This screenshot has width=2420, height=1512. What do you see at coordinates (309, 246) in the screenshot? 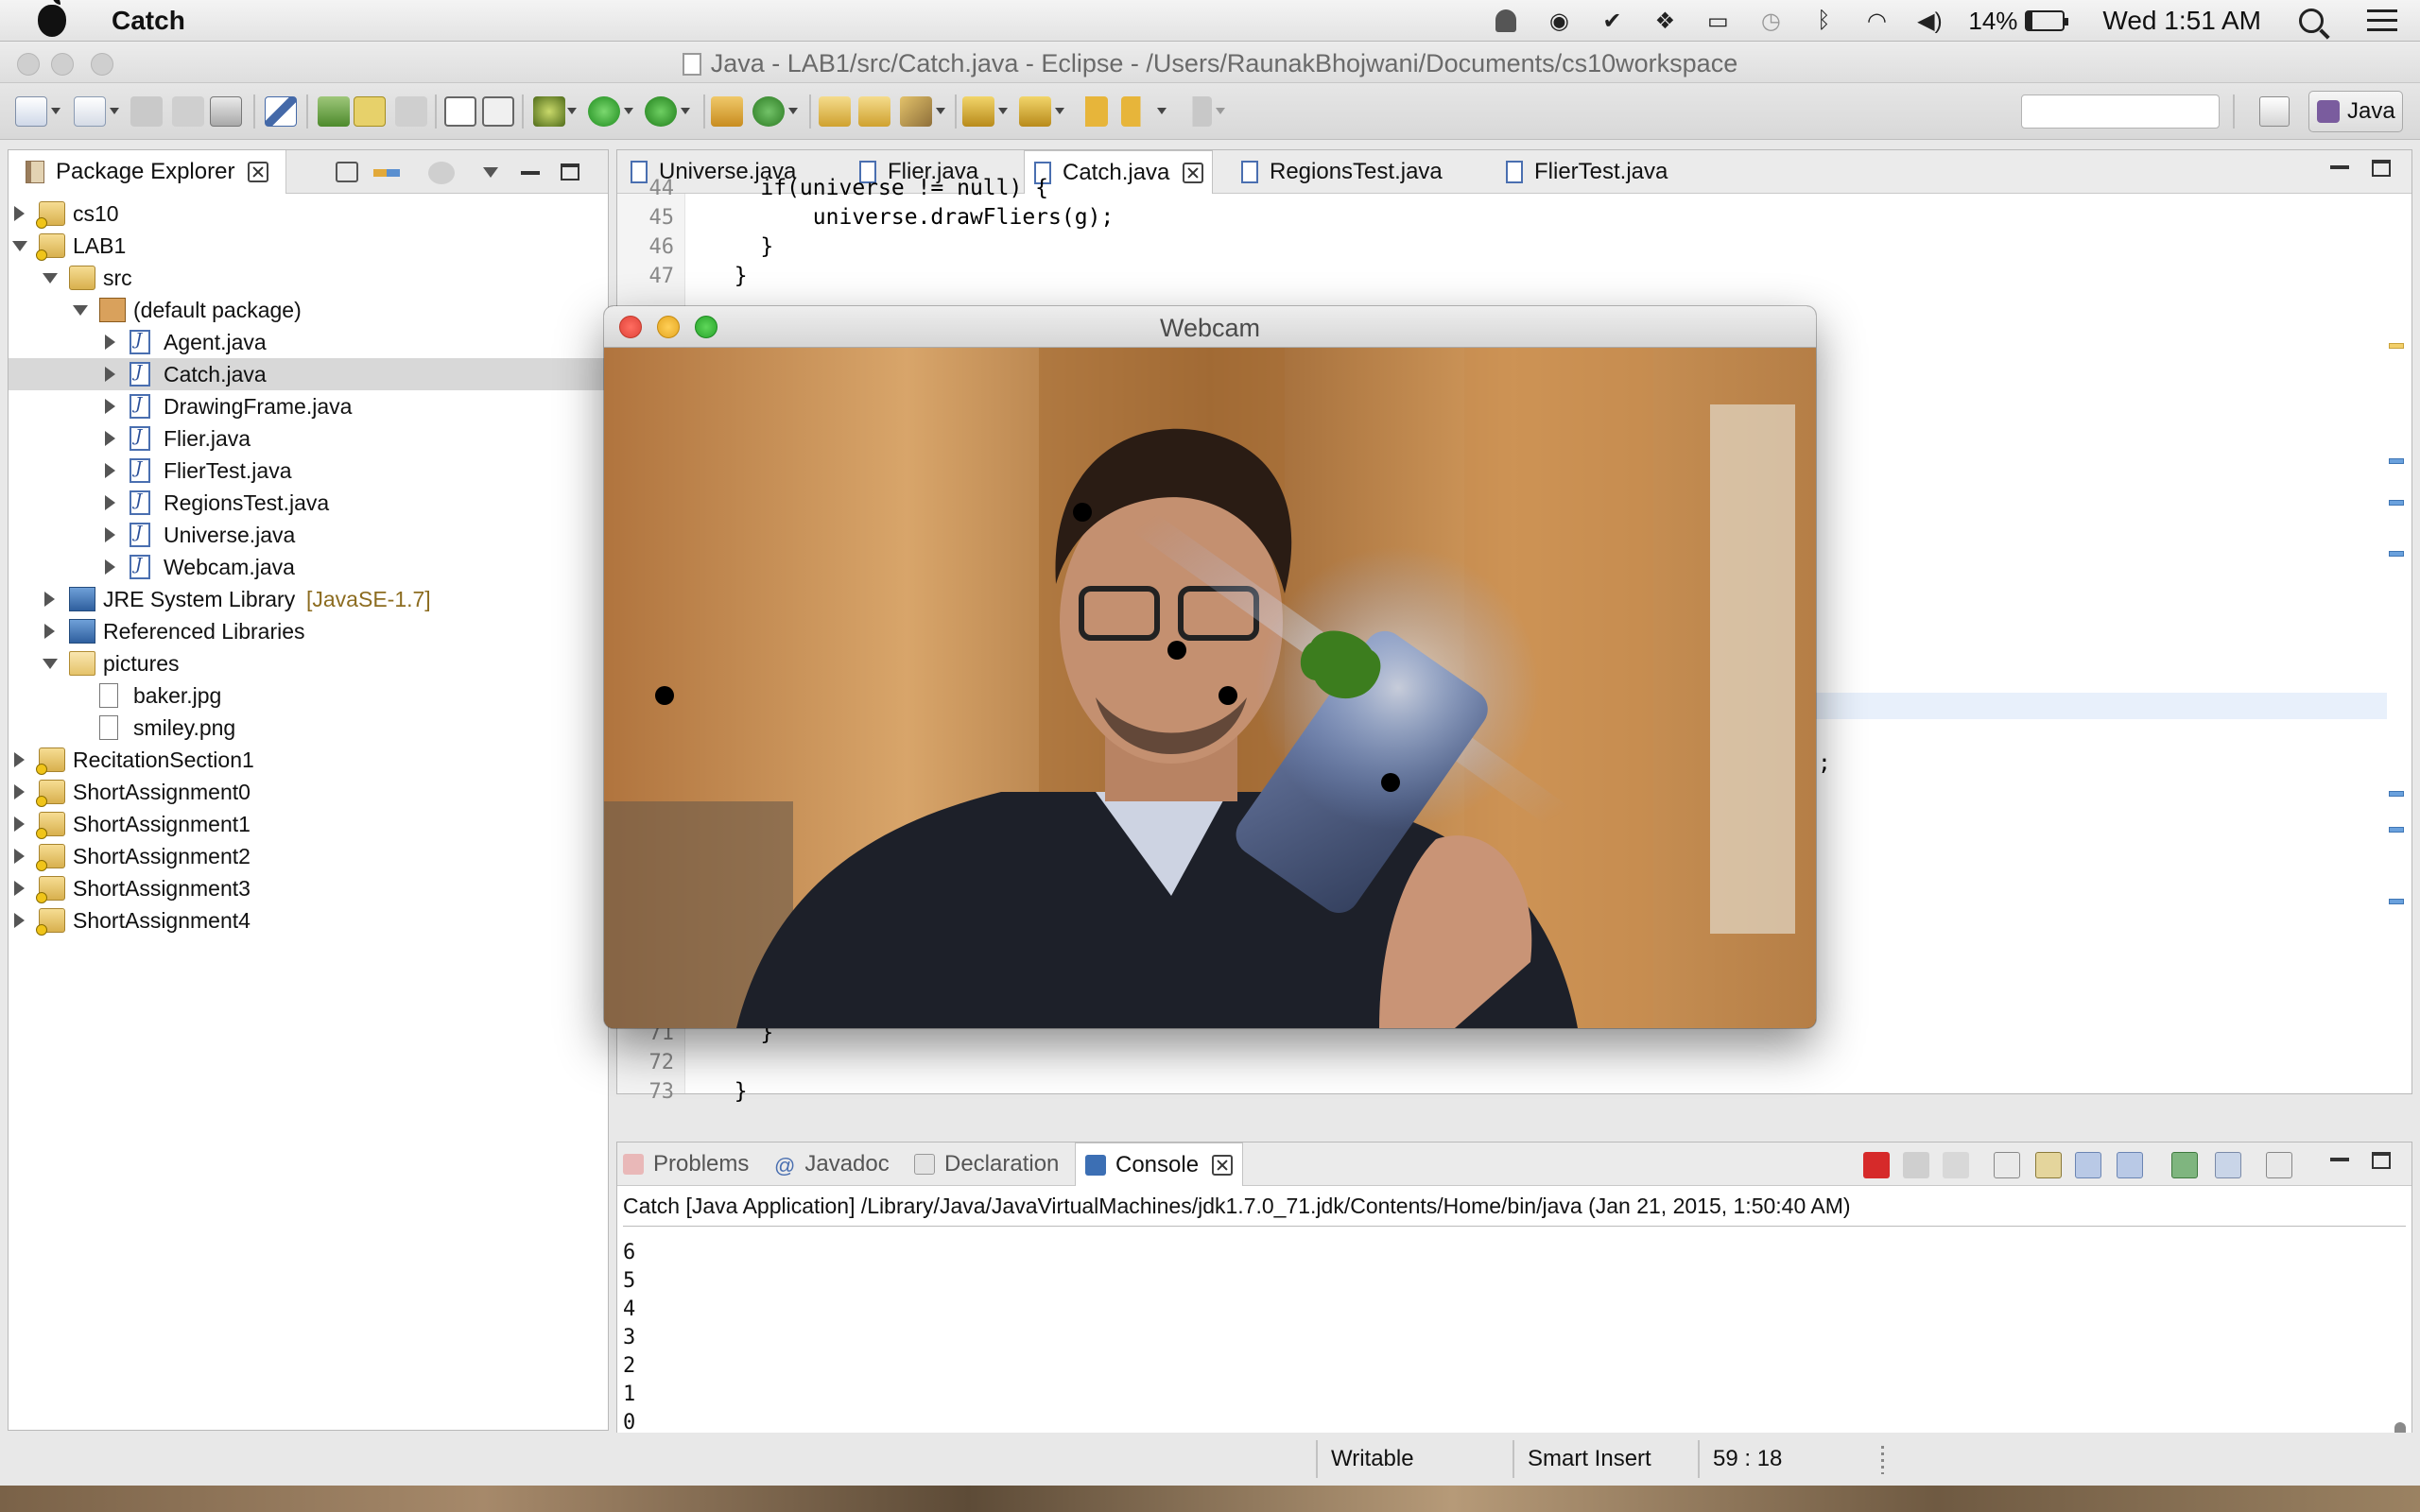
I see `tree-item-lab1: LAB1` at bounding box center [309, 246].